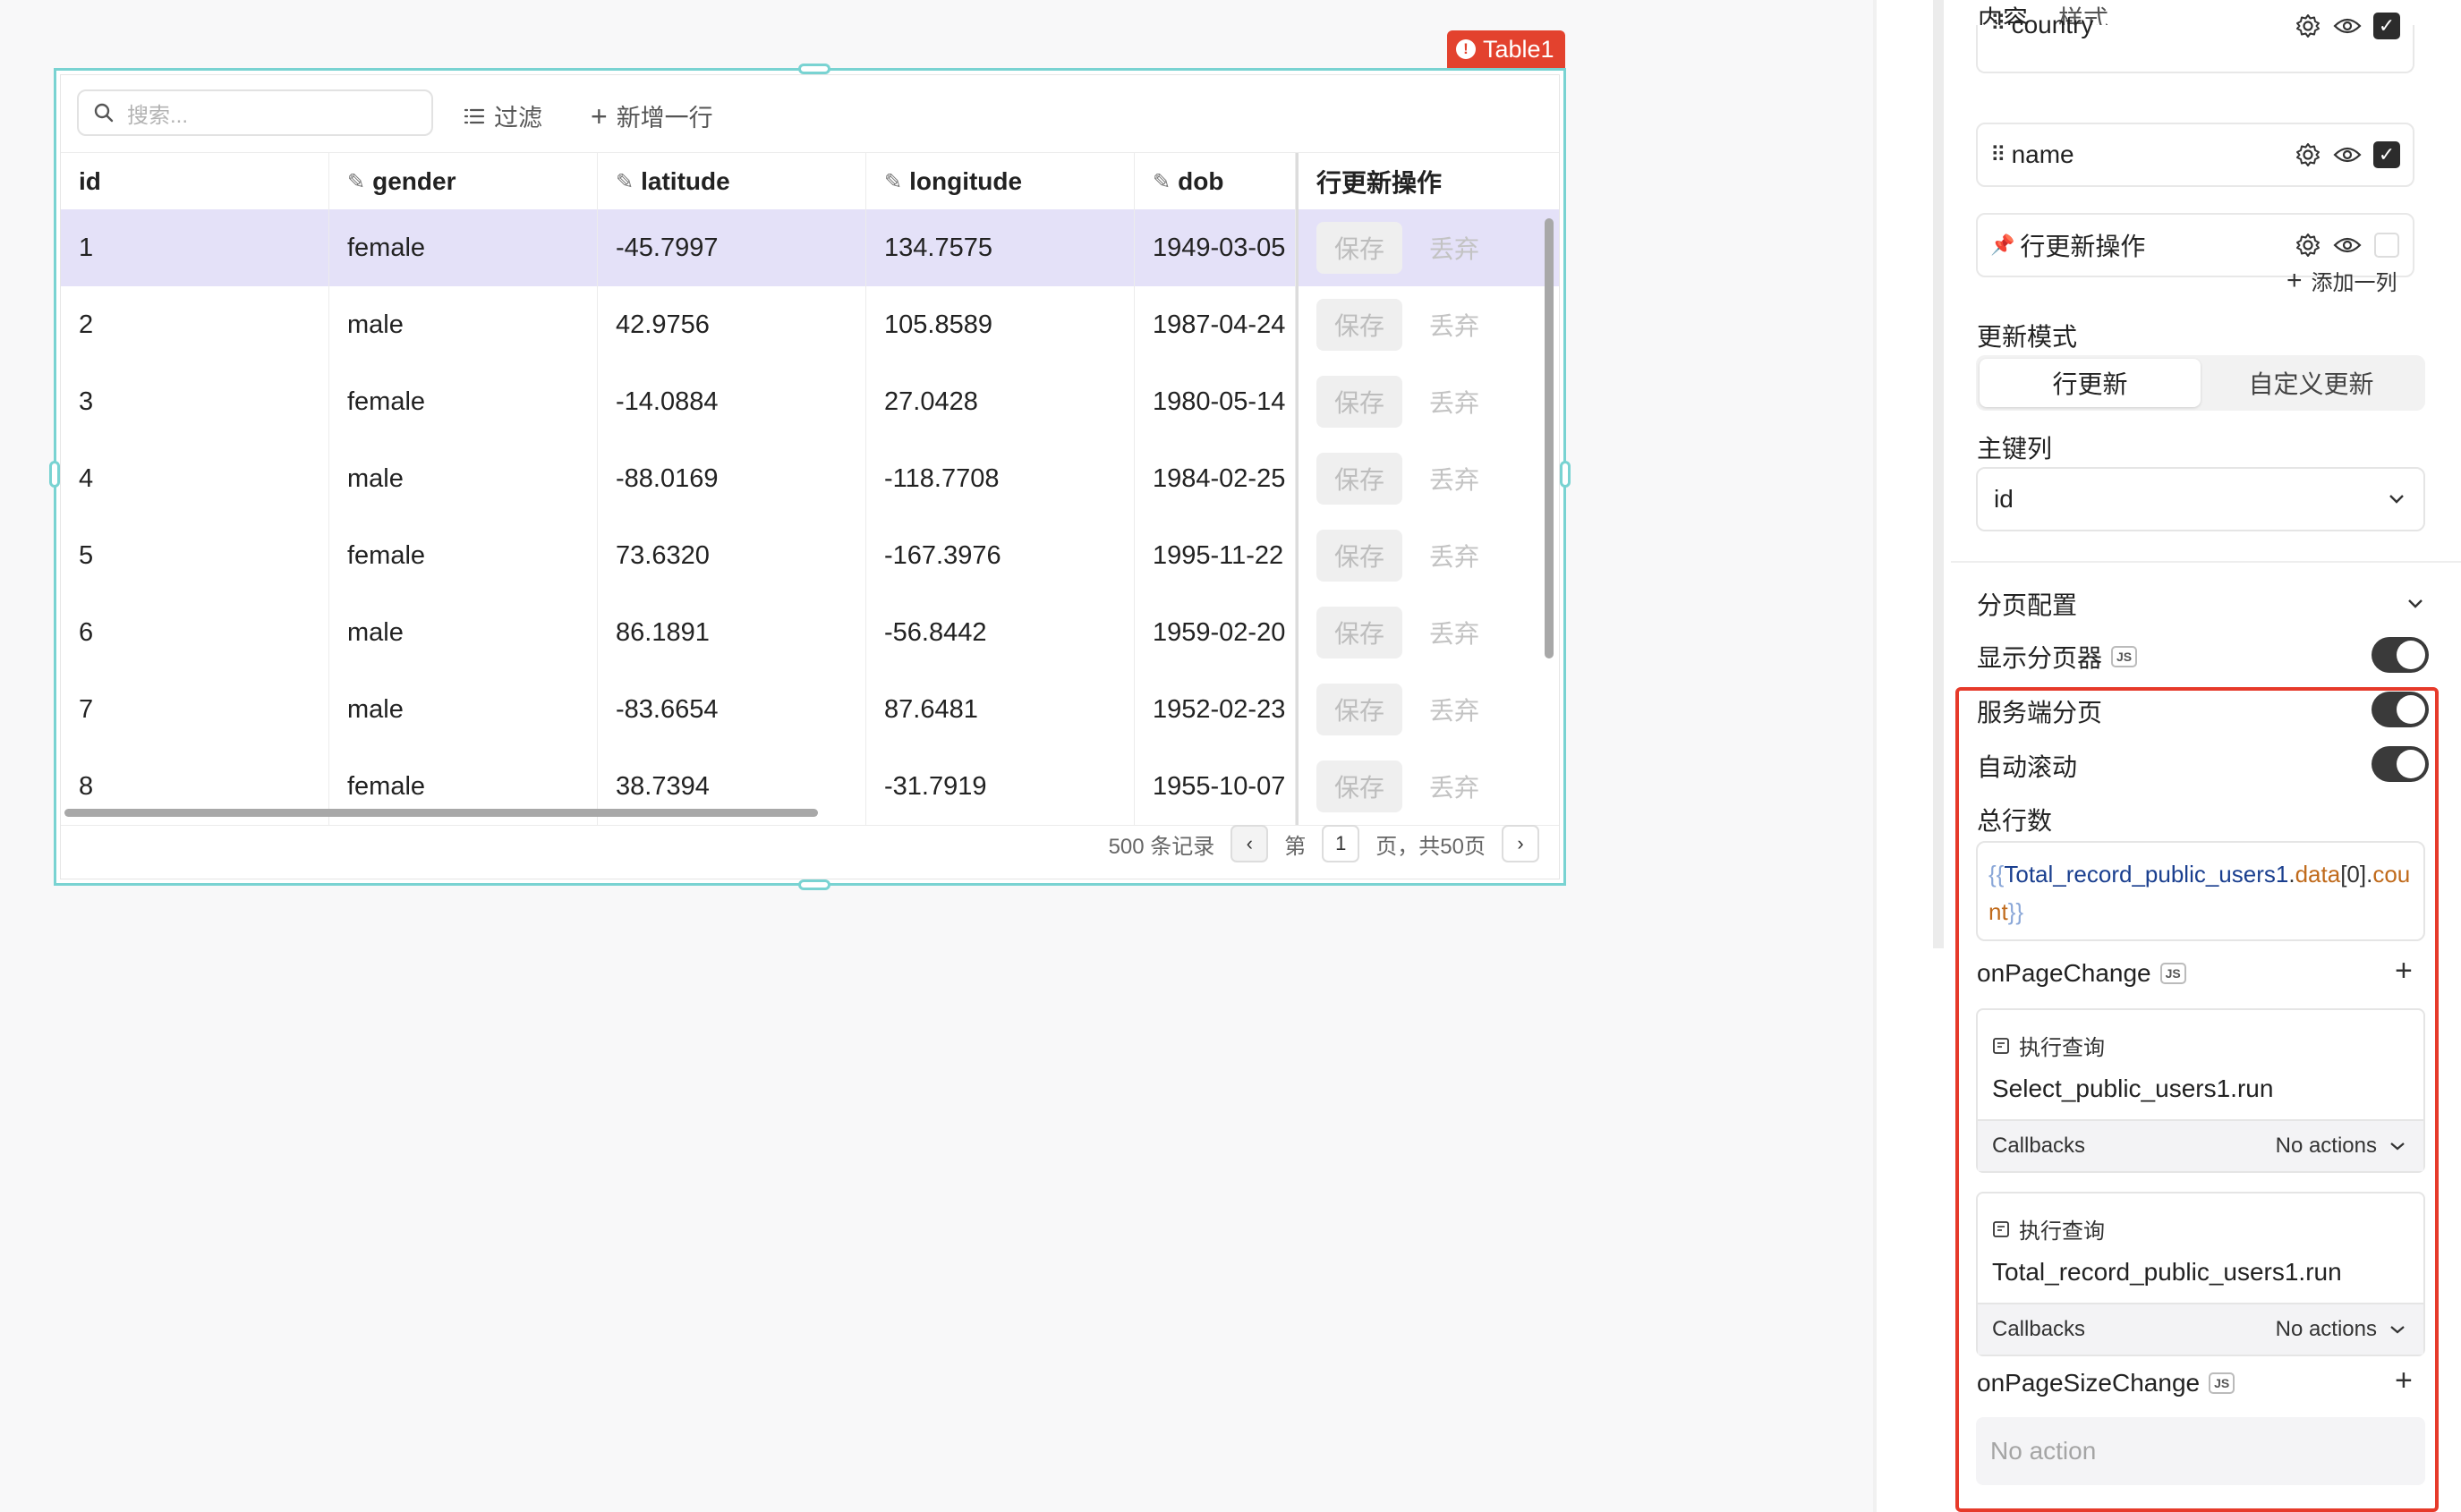 Image resolution: width=2461 pixels, height=1512 pixels. Describe the element at coordinates (1341, 843) in the screenshot. I see `page-number-input: 1` at that location.